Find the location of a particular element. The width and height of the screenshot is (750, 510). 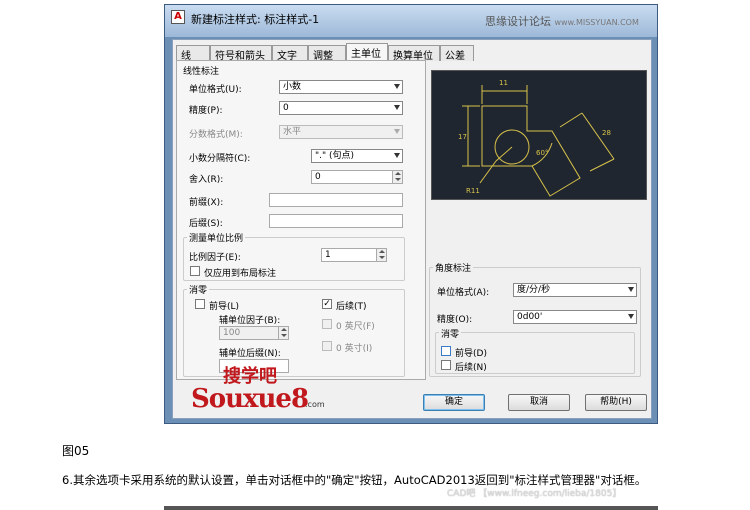

leading-zero-checkbox is located at coordinates (200, 304).